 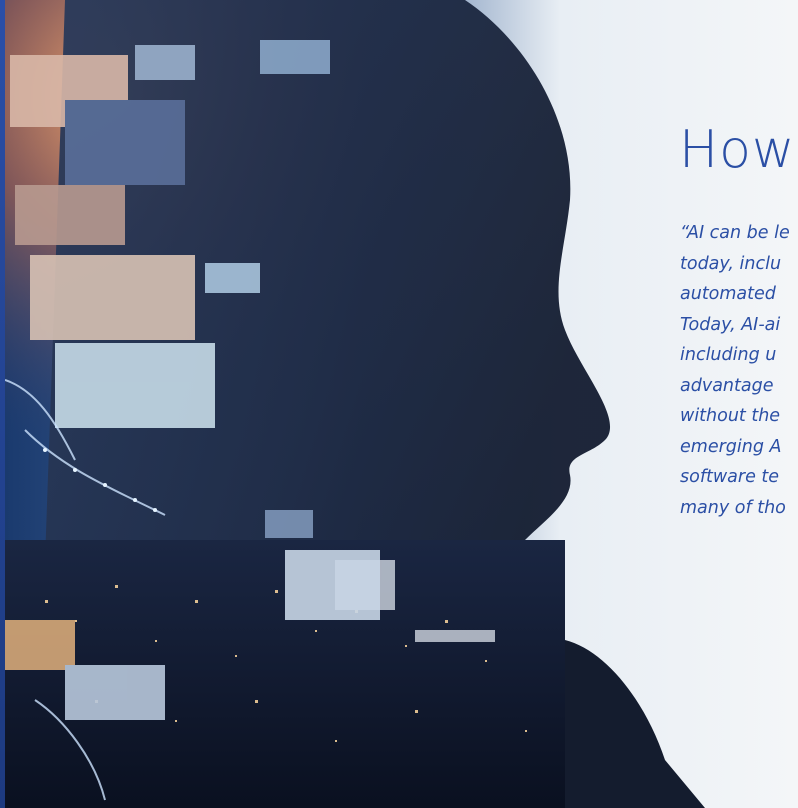 I want to click on quote-line: advantage, so click(x=727, y=385).